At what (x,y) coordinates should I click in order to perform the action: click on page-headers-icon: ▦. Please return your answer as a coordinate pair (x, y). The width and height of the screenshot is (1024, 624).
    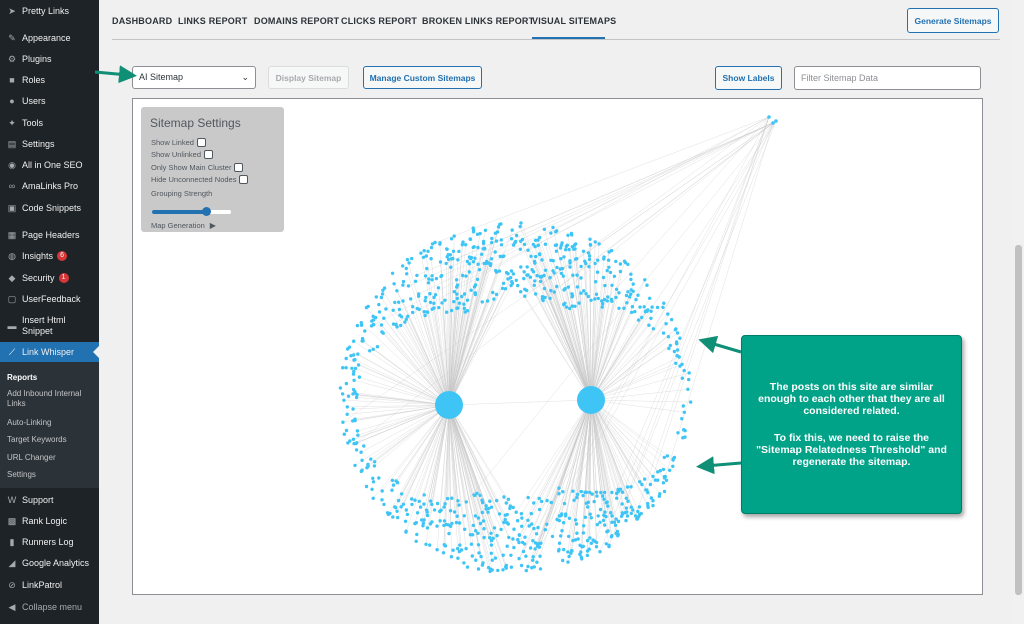
    Looking at the image, I should click on (12, 234).